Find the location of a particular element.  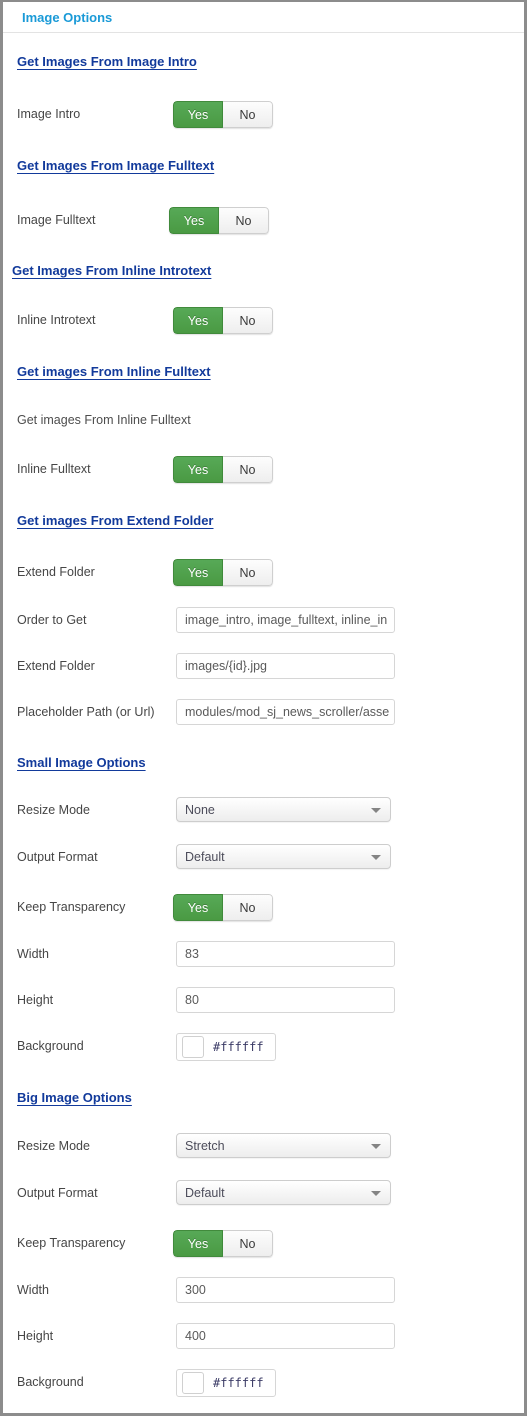

text-input: 83 is located at coordinates (285, 954).